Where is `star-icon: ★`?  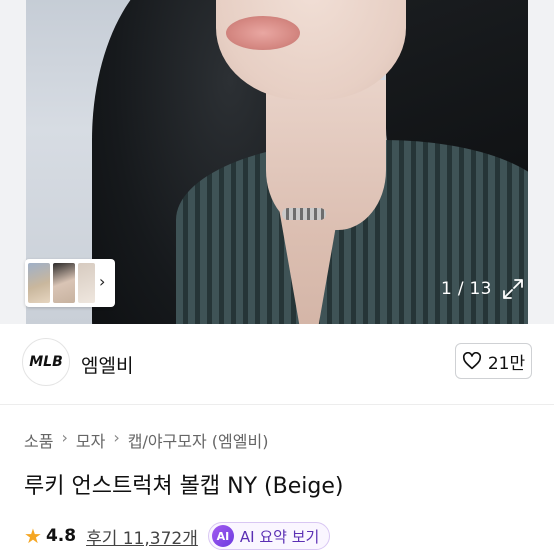 star-icon: ★ is located at coordinates (33, 536).